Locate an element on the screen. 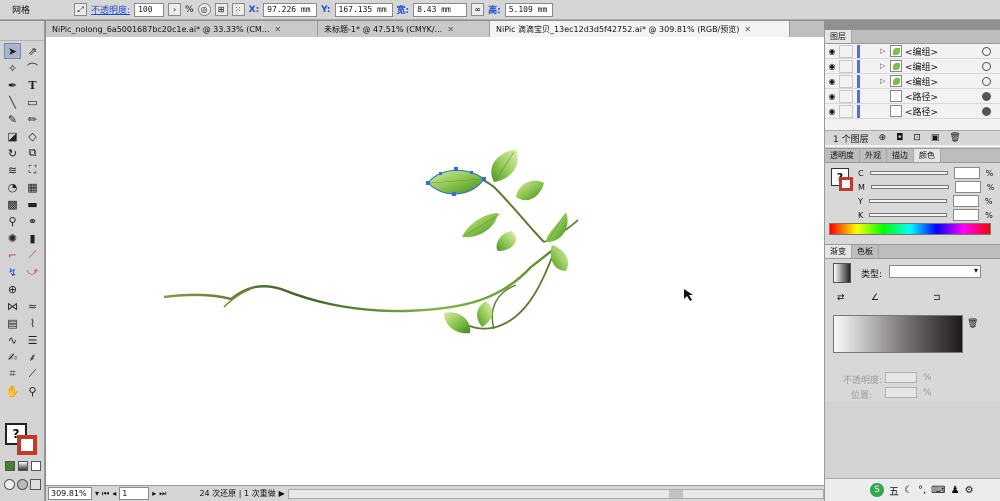  y-input: 167.135 mm is located at coordinates (363, 9).